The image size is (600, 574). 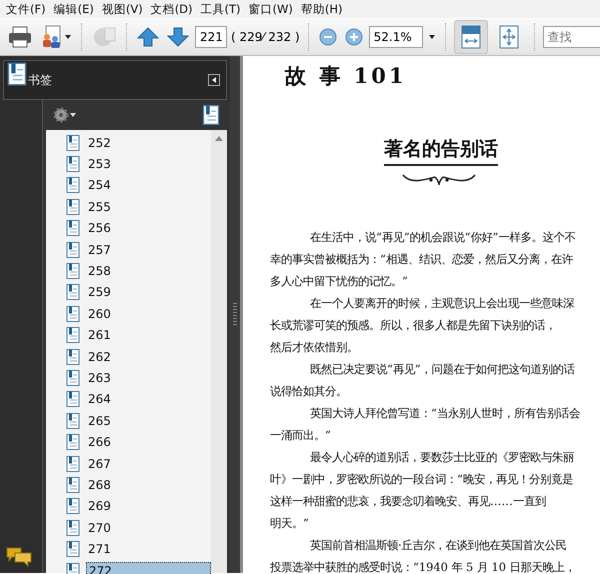 I want to click on bookmark-item: 252, so click(x=148, y=142).